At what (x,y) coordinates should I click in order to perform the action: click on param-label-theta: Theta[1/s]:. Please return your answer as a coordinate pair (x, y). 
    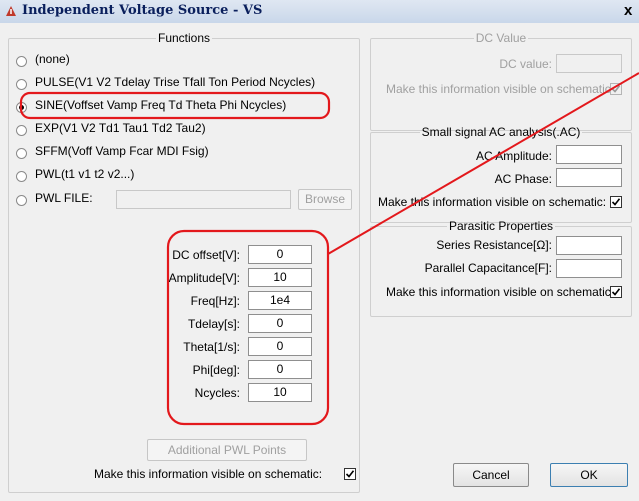
    Looking at the image, I should click on (211, 347).